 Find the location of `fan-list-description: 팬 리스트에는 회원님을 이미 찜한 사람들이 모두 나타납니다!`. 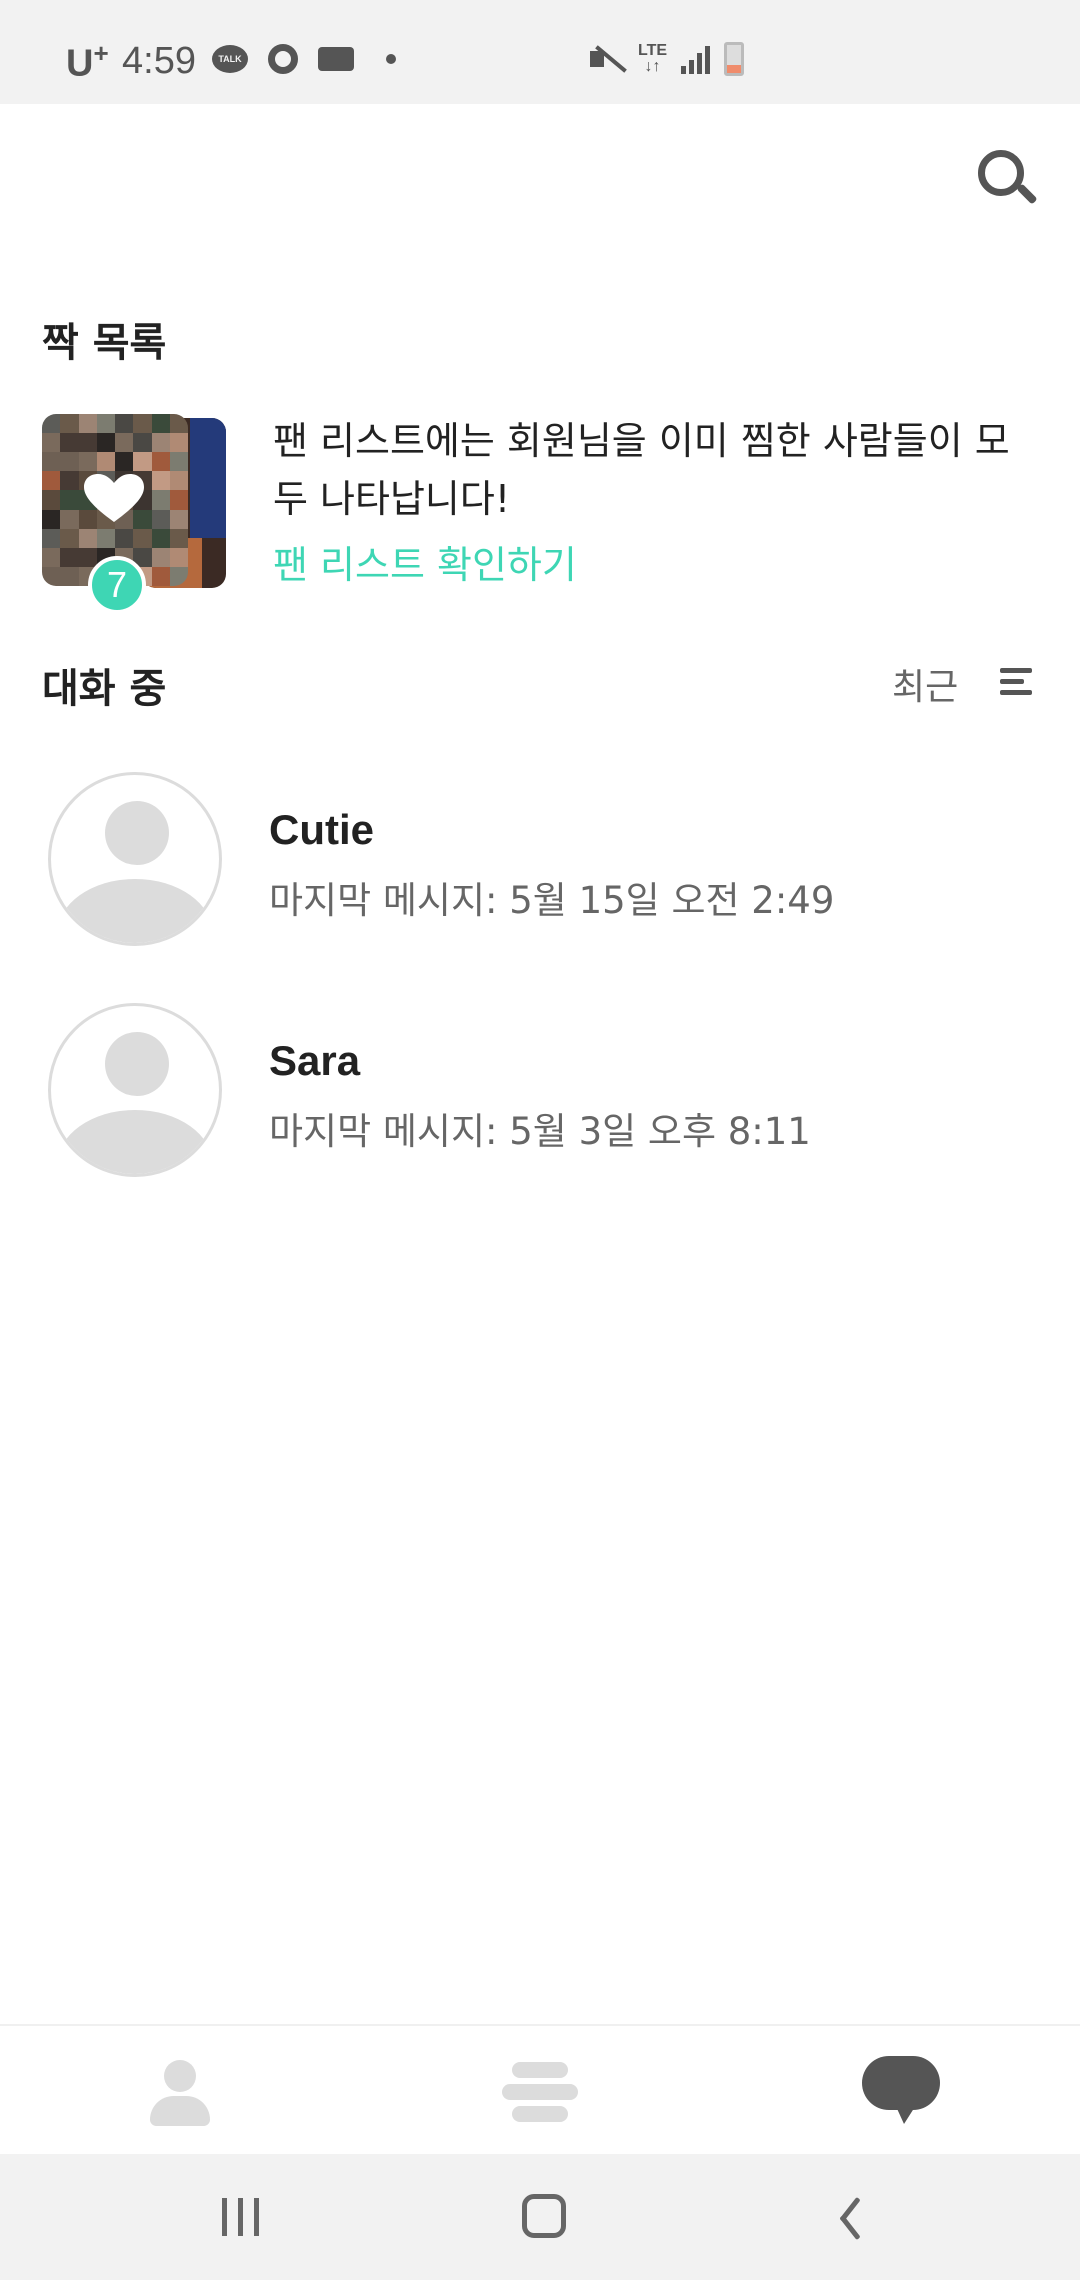

fan-list-description: 팬 리스트에는 회원님을 이미 찜한 사람들이 모두 나타납니다! is located at coordinates (641, 470).